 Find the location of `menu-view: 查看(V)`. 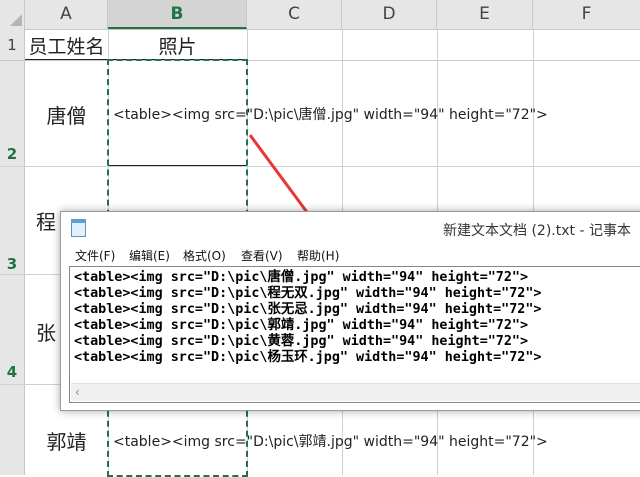

menu-view: 查看(V) is located at coordinates (262, 255).